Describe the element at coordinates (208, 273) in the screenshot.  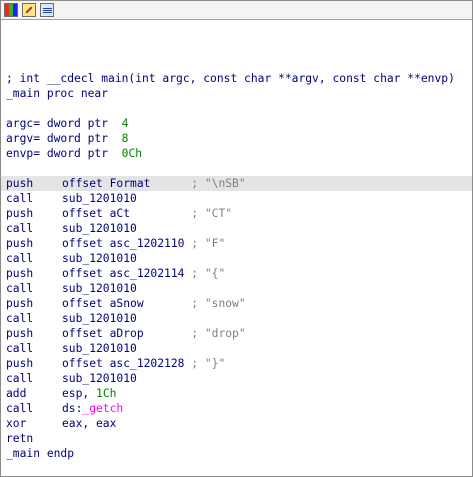
I see `string-comment: ; "{"` at that location.